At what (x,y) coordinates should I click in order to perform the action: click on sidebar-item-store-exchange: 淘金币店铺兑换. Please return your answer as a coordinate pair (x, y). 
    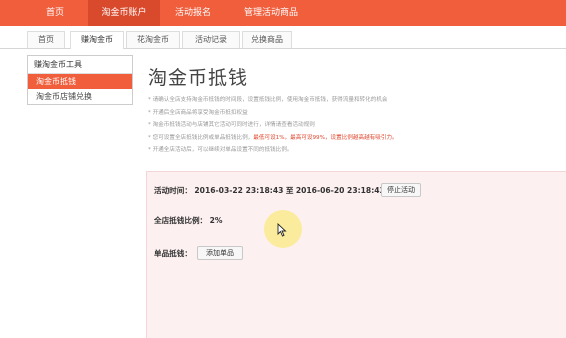
    Looking at the image, I should click on (80, 96).